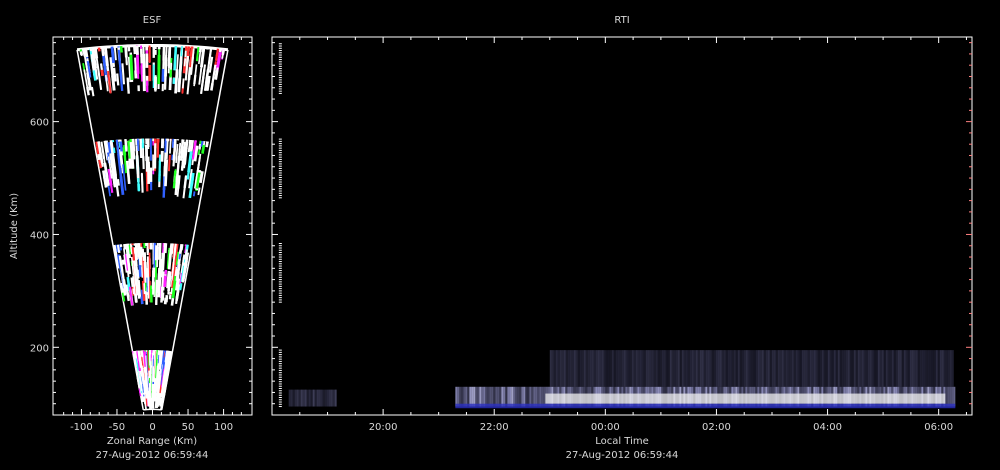 This screenshot has height=470, width=1000. What do you see at coordinates (622, 441) in the screenshot?
I see `rti-x-axis-label: Local Time` at bounding box center [622, 441].